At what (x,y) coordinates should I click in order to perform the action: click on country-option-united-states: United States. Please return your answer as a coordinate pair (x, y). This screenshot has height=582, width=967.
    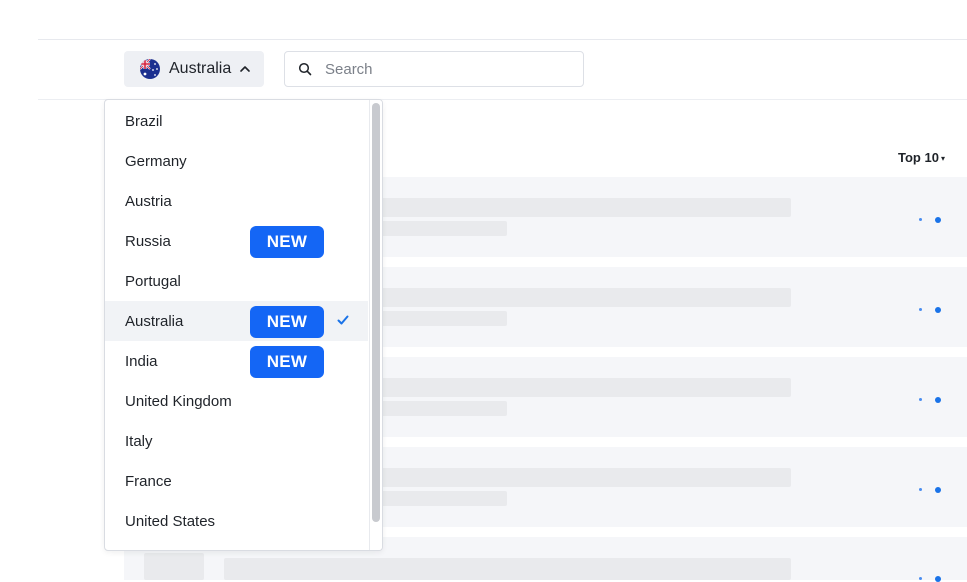
    Looking at the image, I should click on (236, 521).